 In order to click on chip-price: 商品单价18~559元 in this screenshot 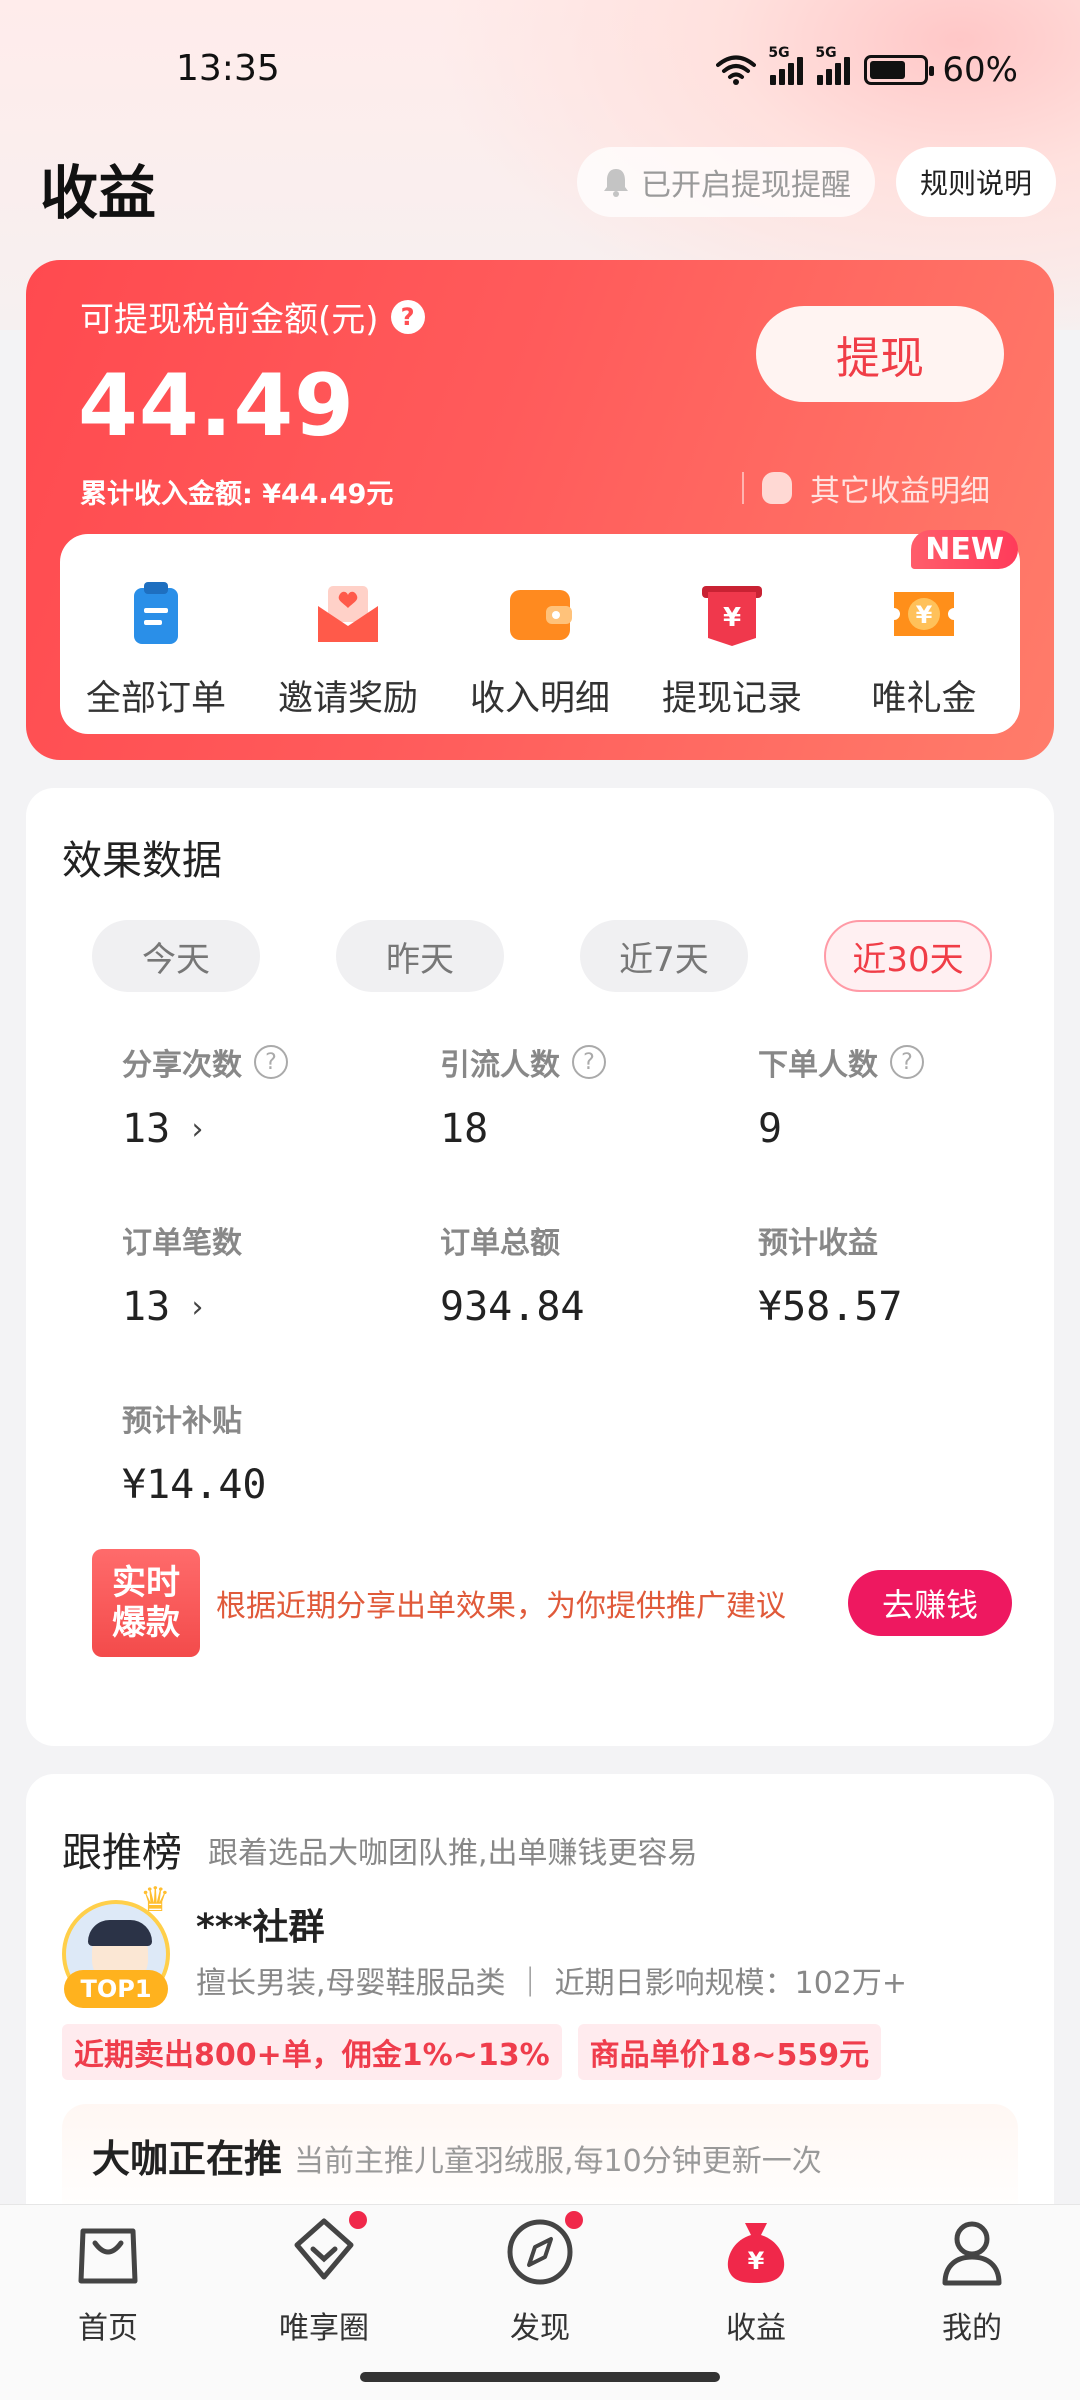, I will do `click(729, 2052)`.